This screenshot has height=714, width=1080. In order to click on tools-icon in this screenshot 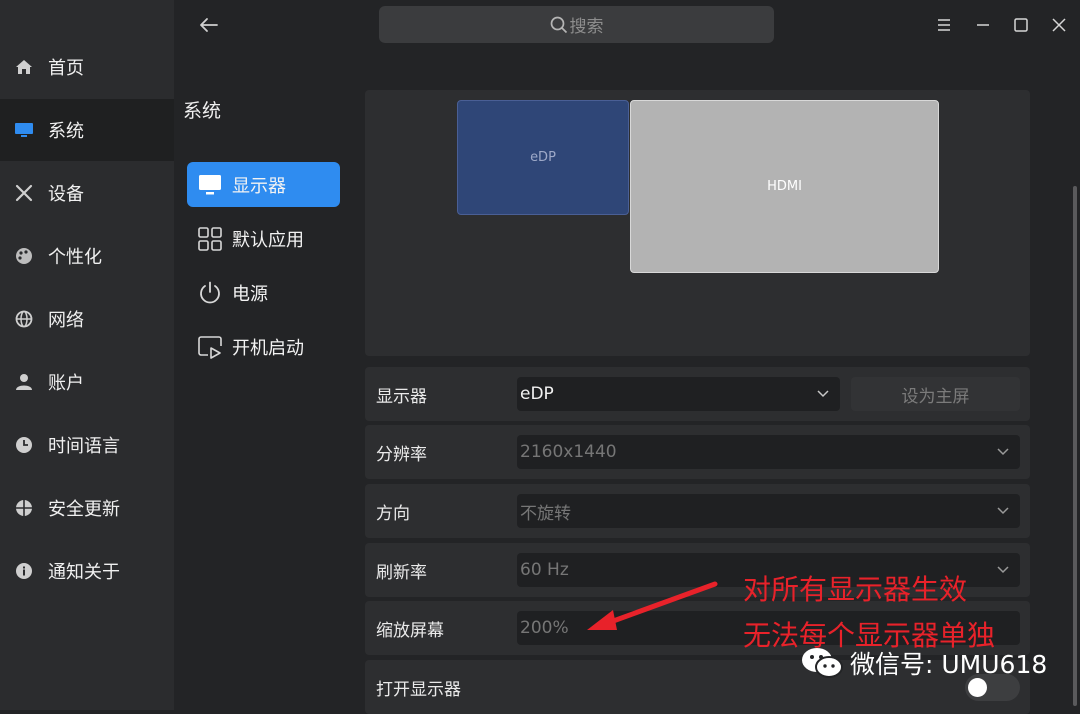, I will do `click(24, 193)`.